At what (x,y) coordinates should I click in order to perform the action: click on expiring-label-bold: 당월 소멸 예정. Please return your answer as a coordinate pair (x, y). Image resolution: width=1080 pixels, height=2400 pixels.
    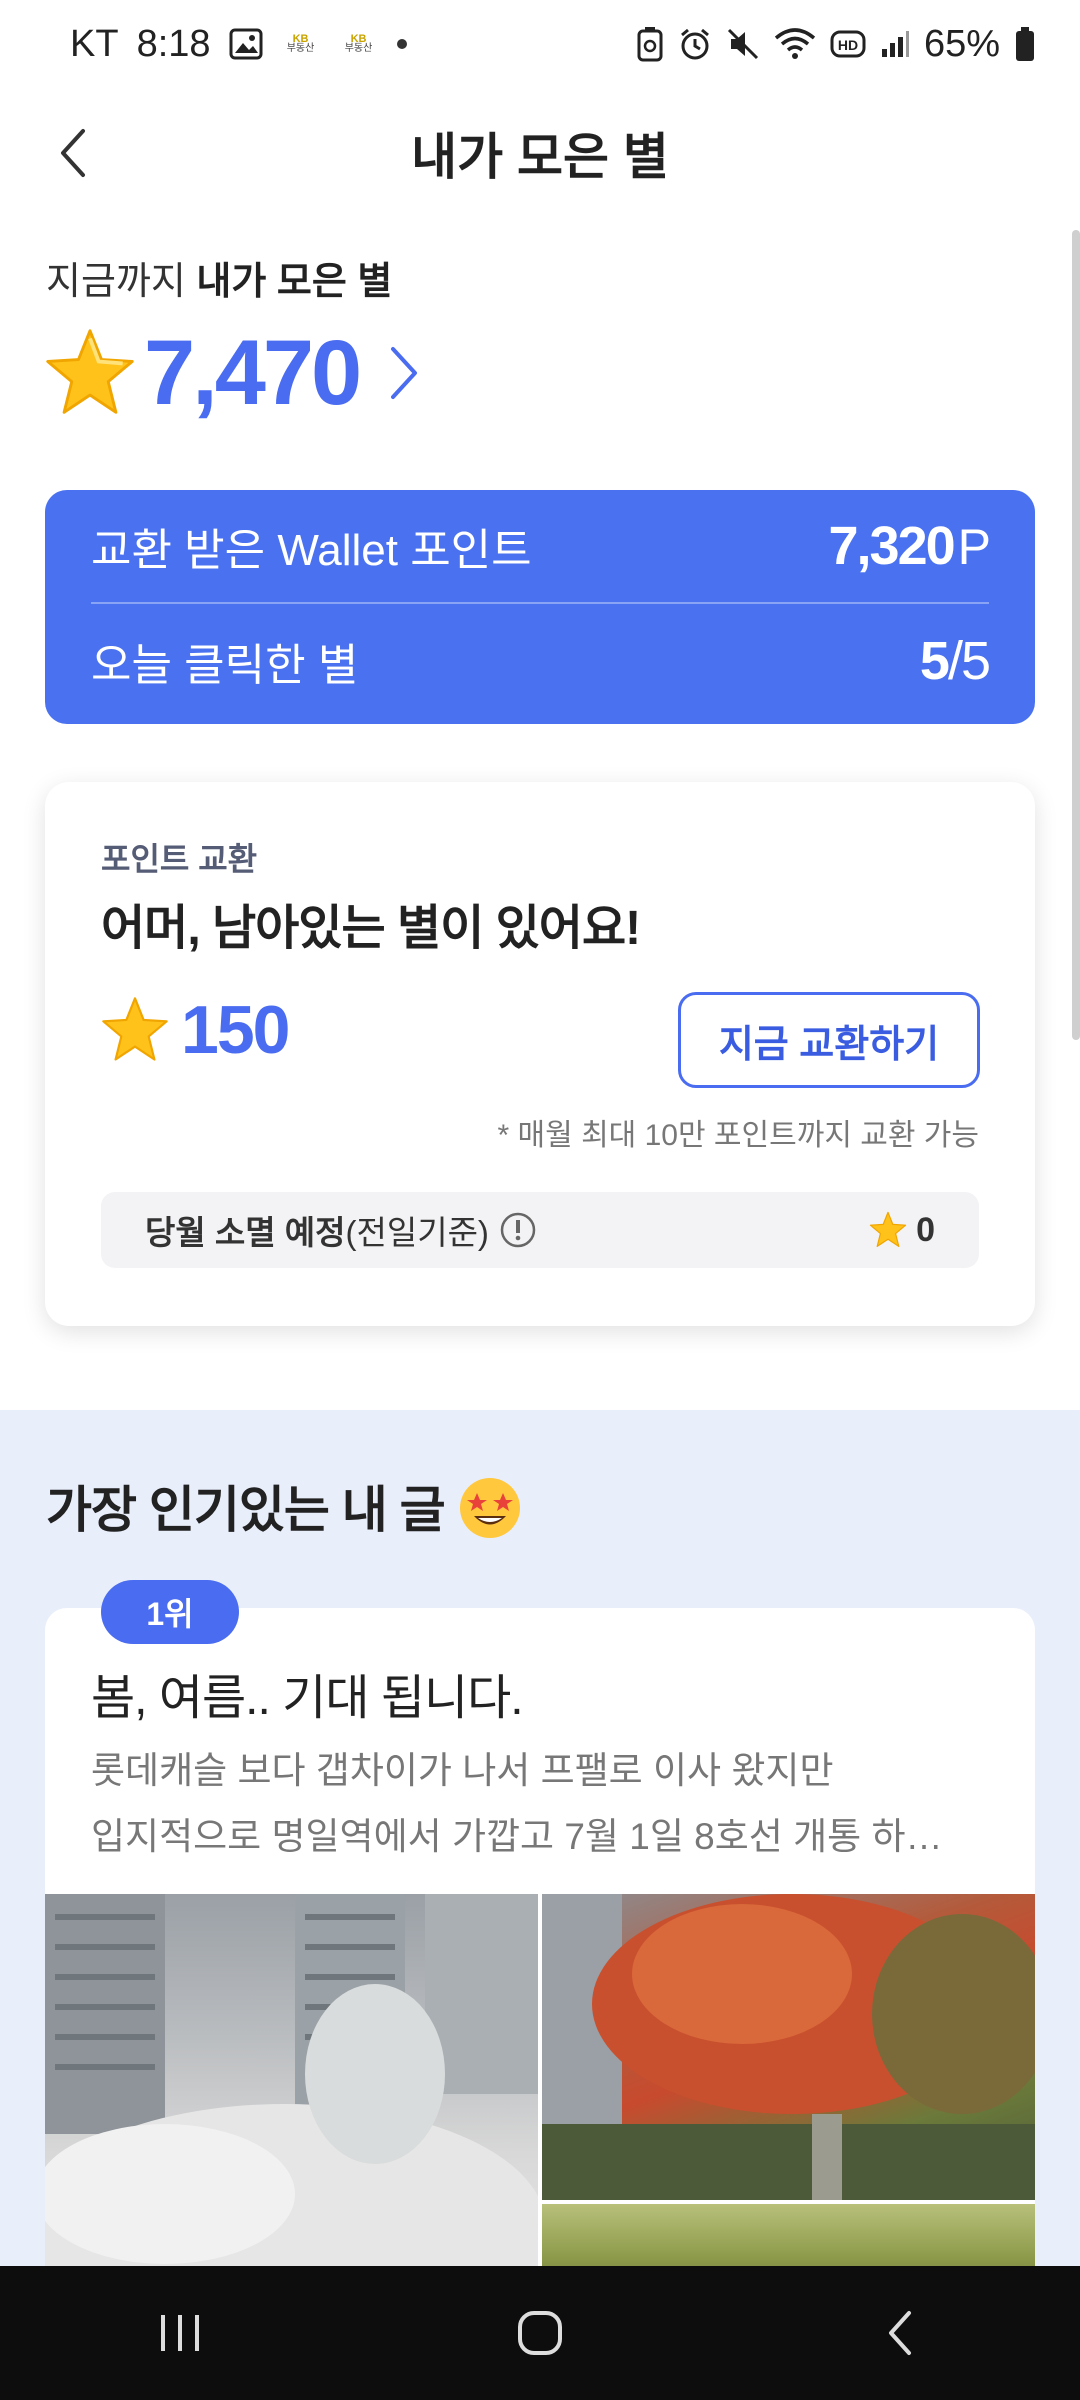
    Looking at the image, I should click on (245, 1232).